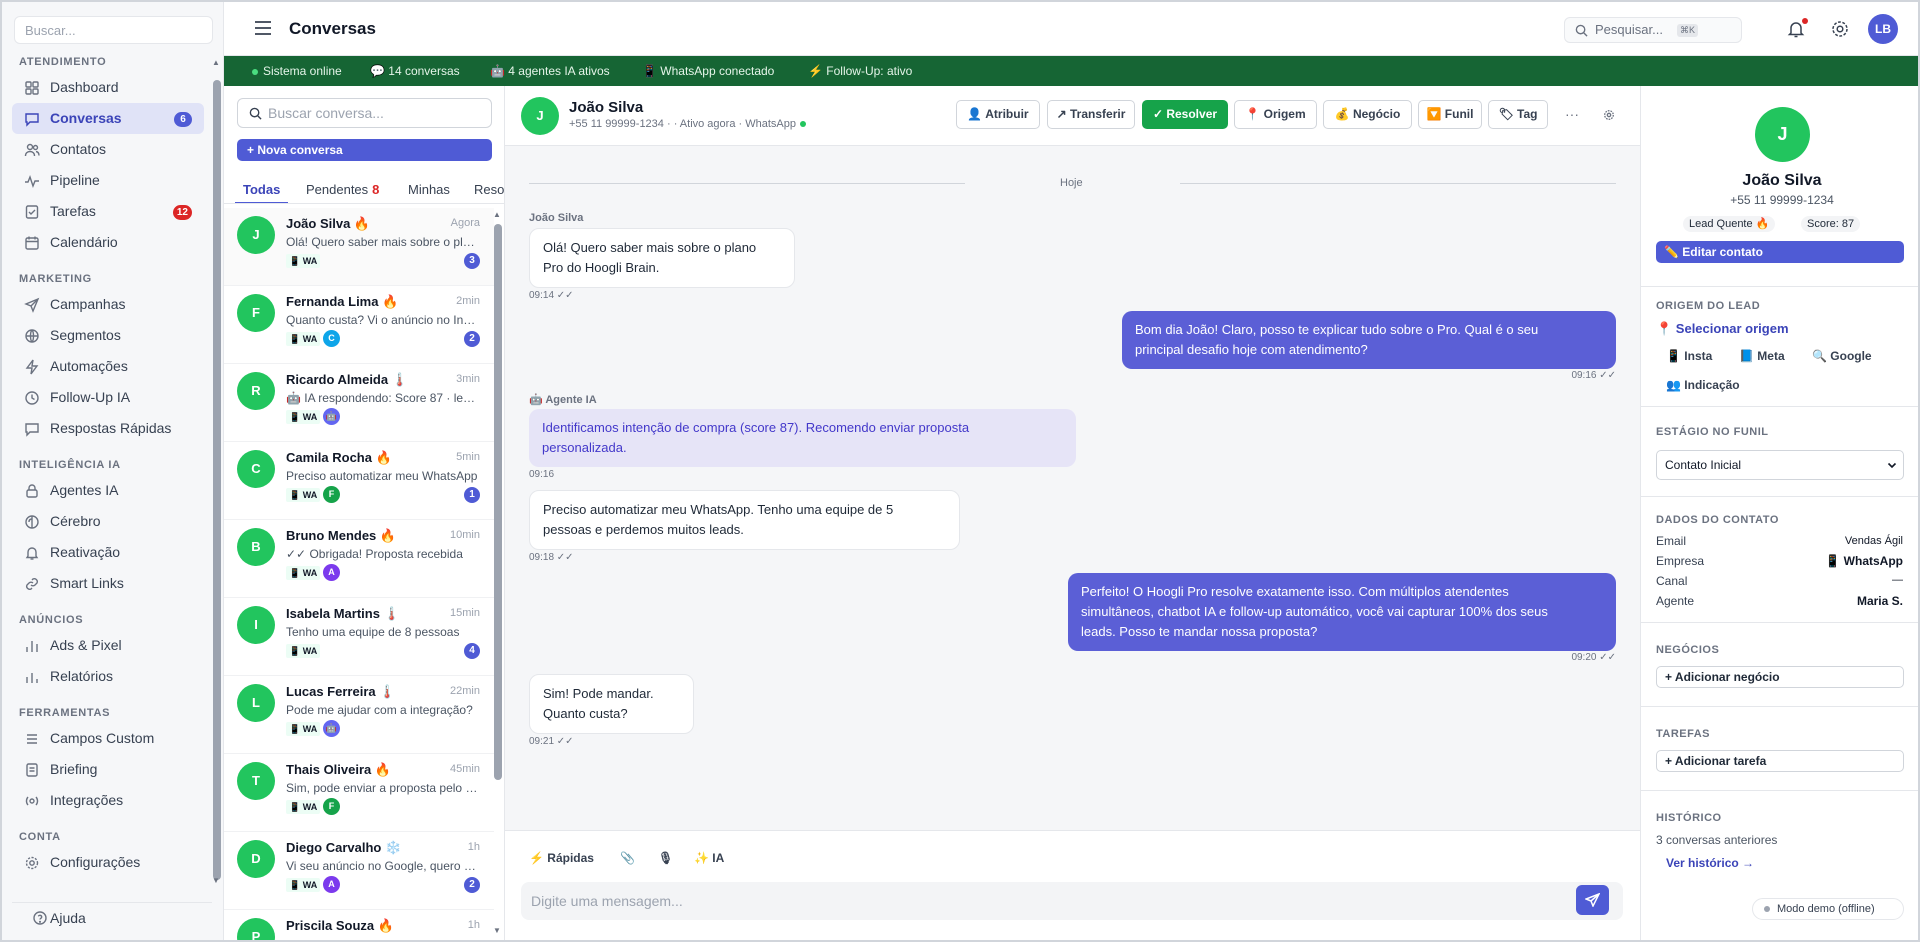  Describe the element at coordinates (217, 480) in the screenshot. I see `sidebar-scrollbar` at that location.